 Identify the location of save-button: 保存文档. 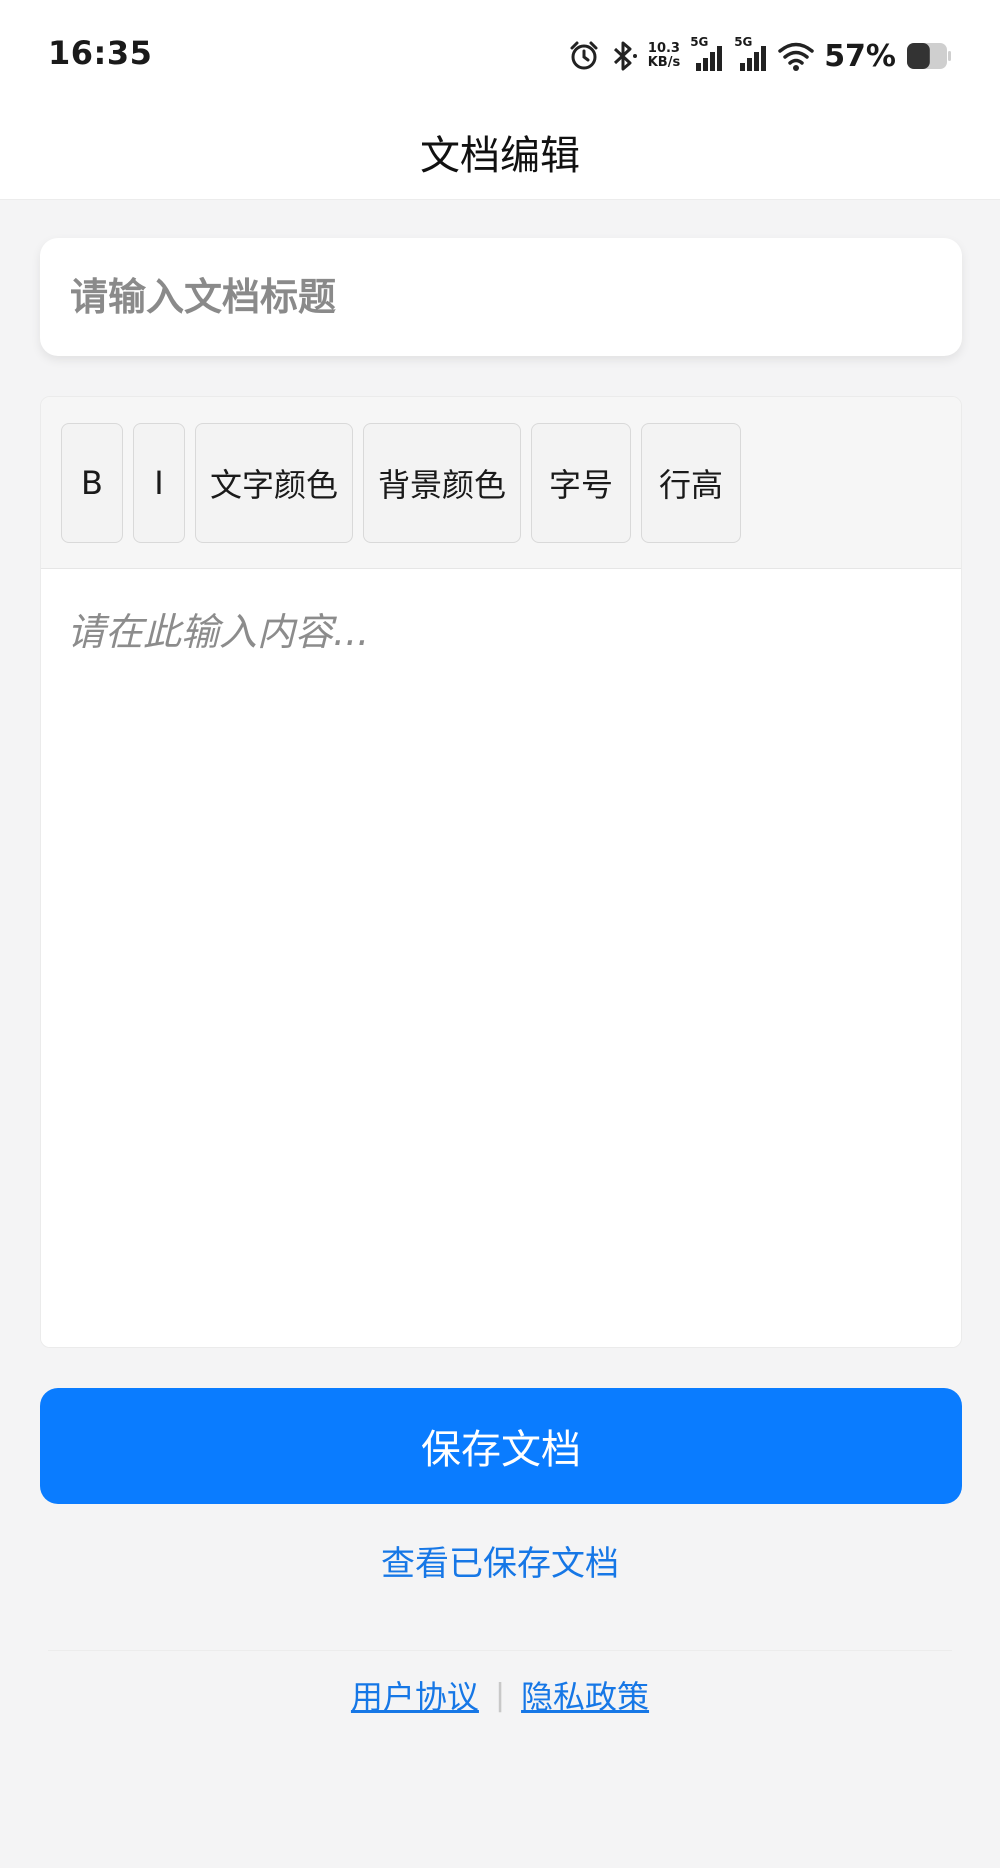
(501, 1446).